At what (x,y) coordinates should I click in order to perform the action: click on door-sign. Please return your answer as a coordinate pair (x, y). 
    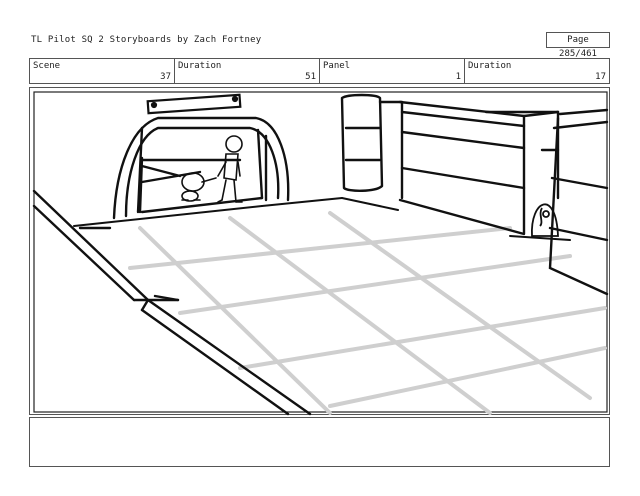
    Looking at the image, I should click on (194, 104).